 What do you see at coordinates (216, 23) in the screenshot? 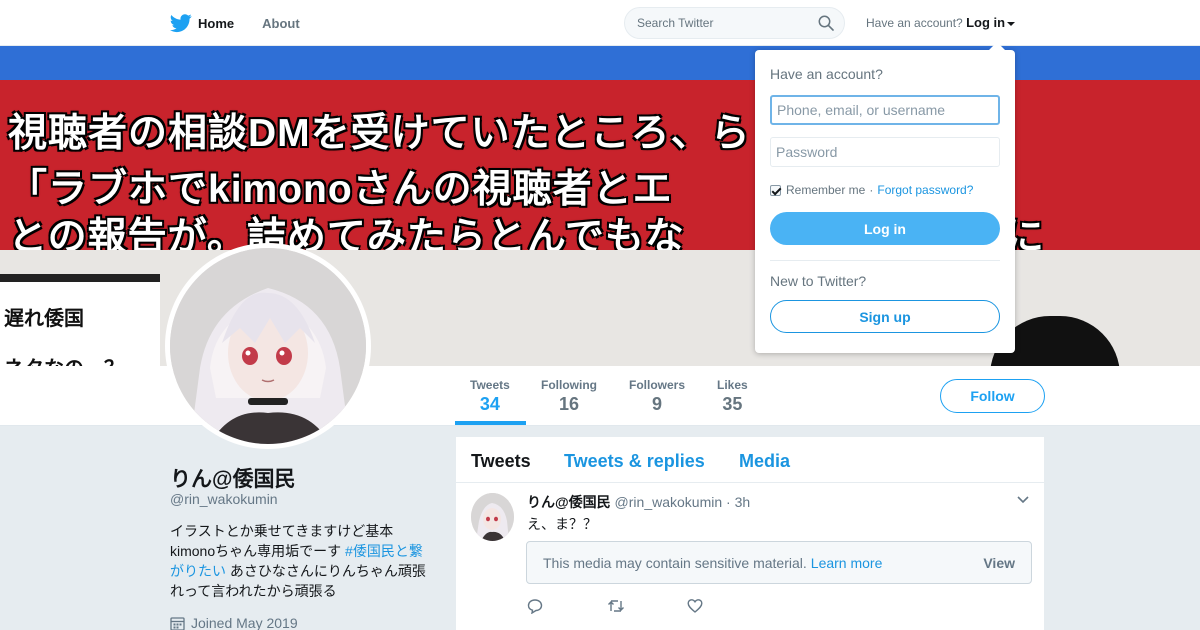
I see `nav-home-label: Home` at bounding box center [216, 23].